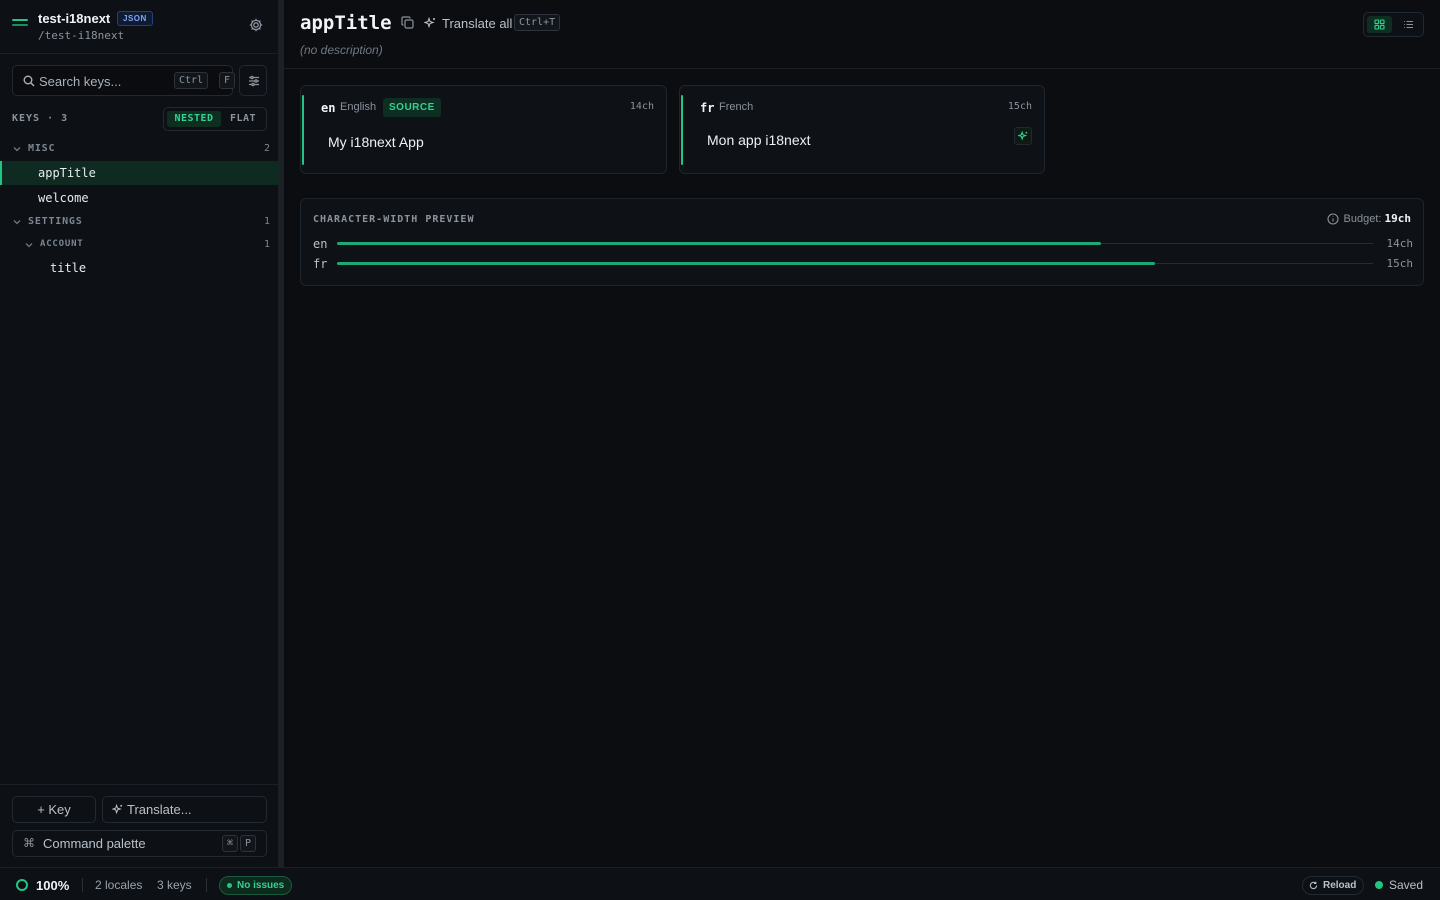 This screenshot has height=900, width=1440. I want to click on saved-status: Saved, so click(1399, 885).